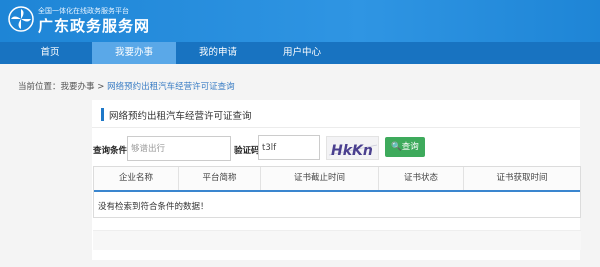 This screenshot has width=600, height=267. I want to click on condition-label: 查询条件, so click(110, 151).